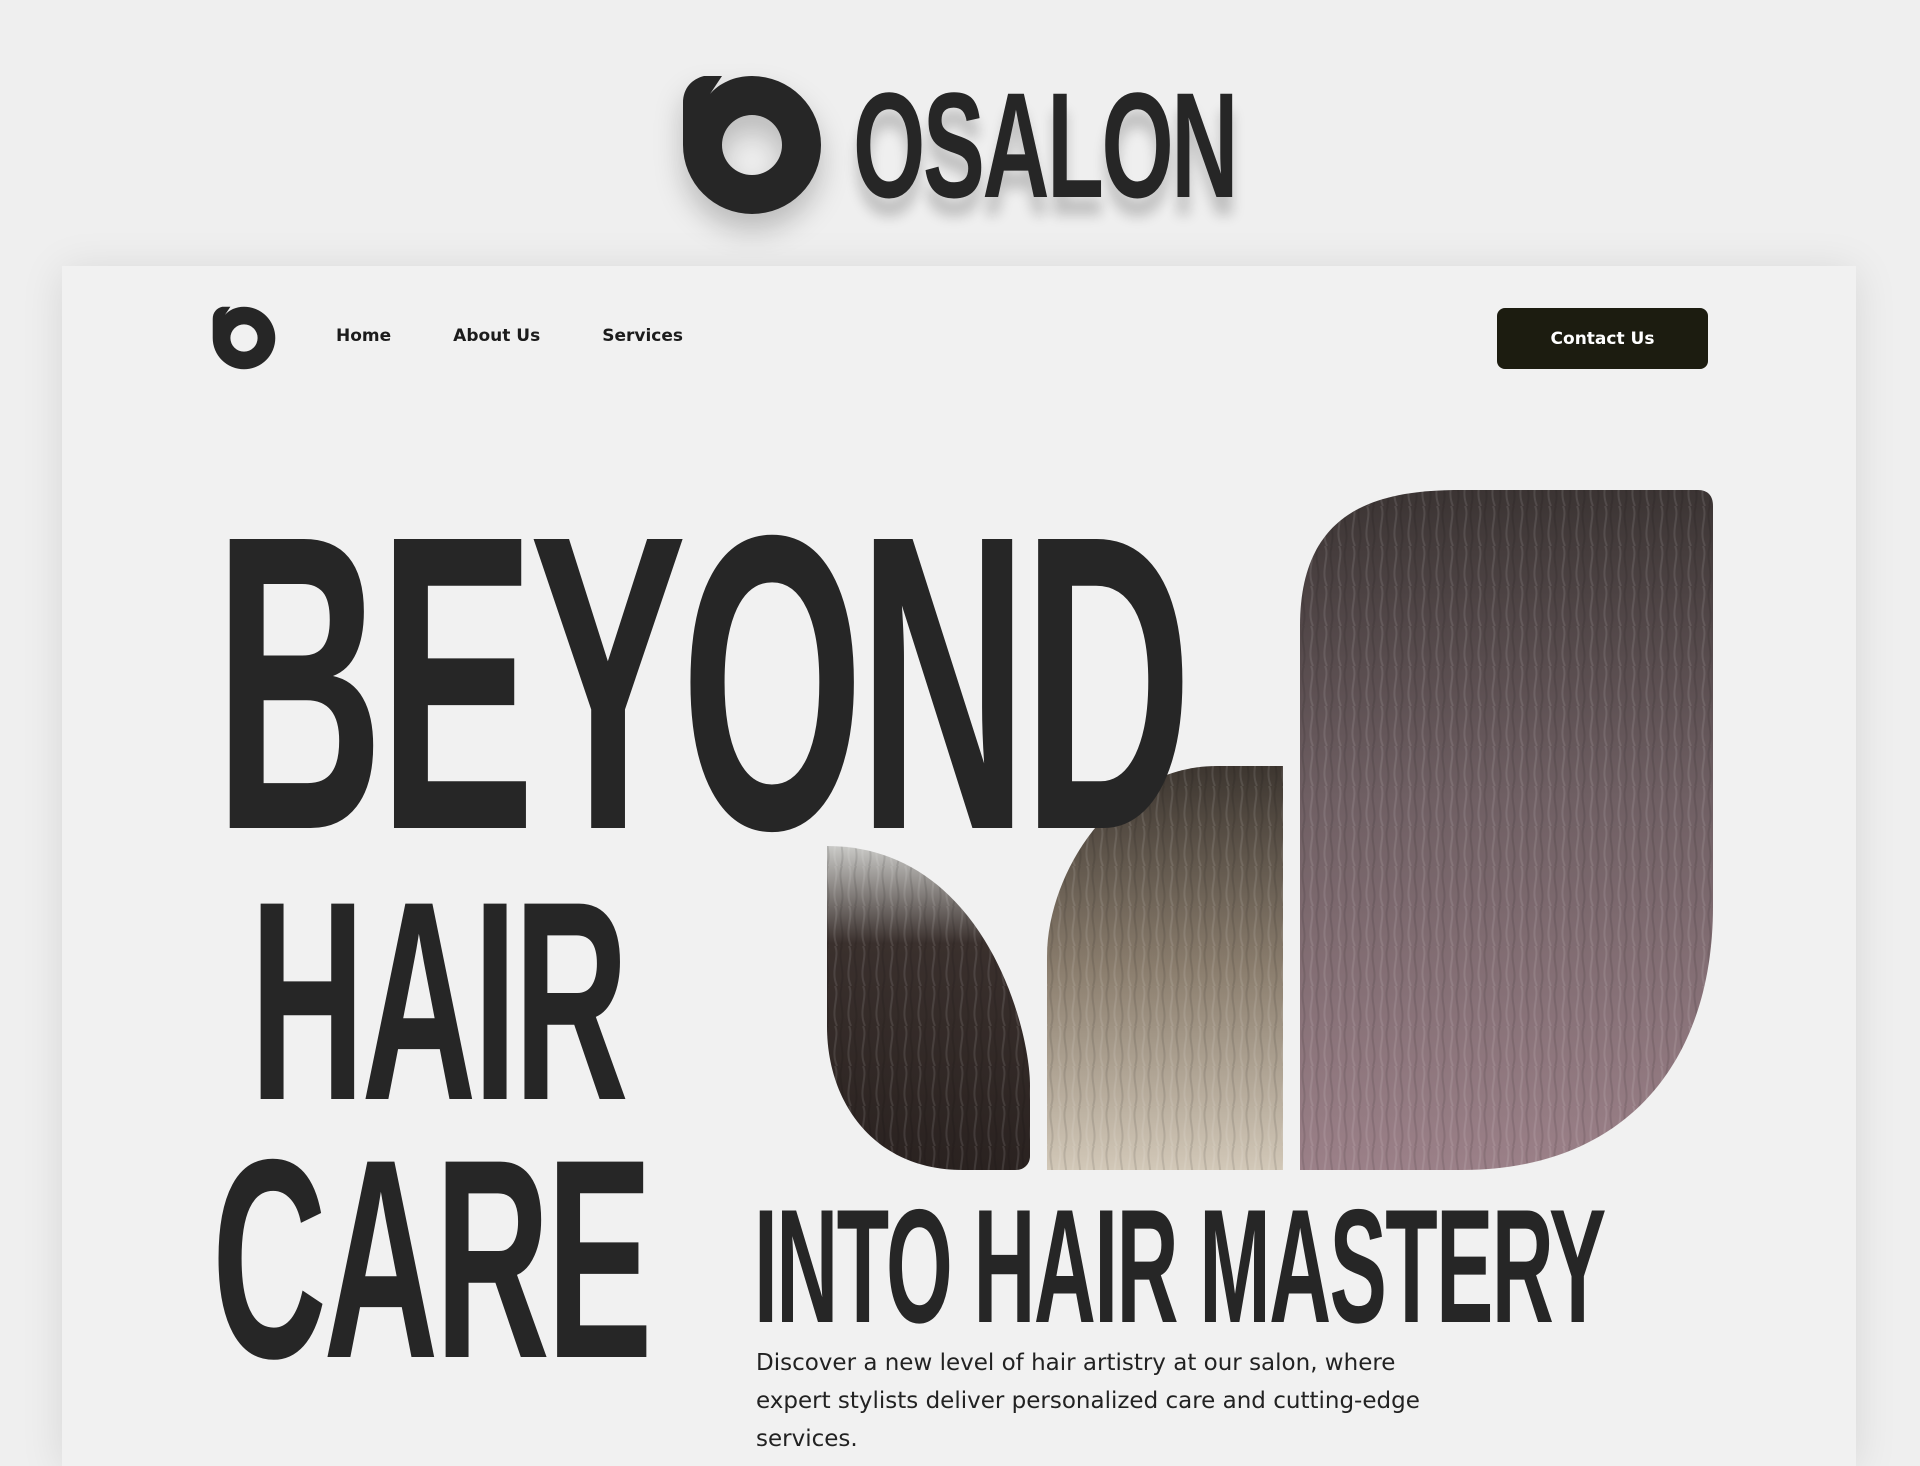 Image resolution: width=1920 pixels, height=1466 pixels. What do you see at coordinates (752, 145) in the screenshot?
I see `salon-logo-icon` at bounding box center [752, 145].